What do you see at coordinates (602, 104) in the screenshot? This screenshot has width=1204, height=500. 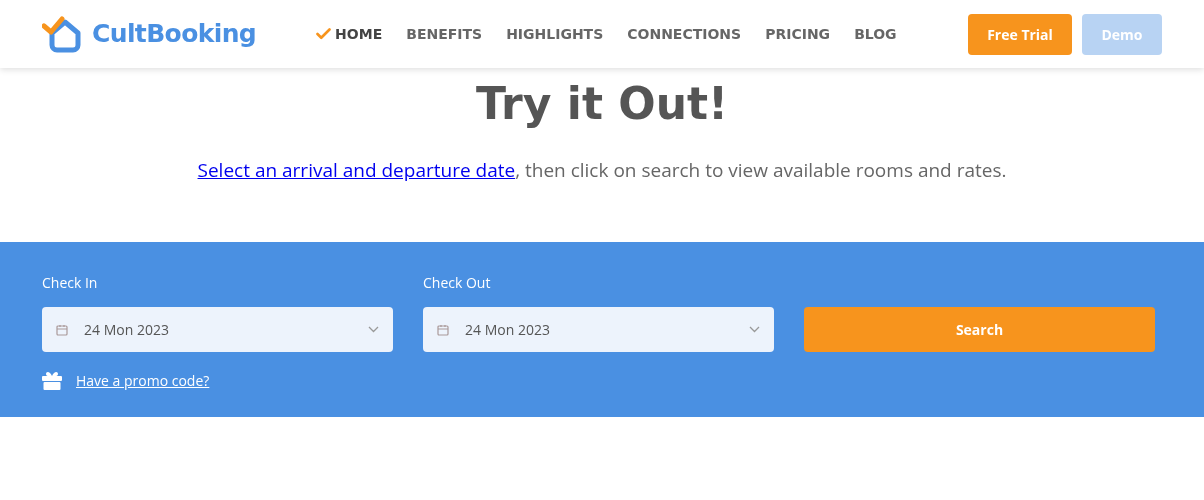 I see `page-title: Try it Out!` at bounding box center [602, 104].